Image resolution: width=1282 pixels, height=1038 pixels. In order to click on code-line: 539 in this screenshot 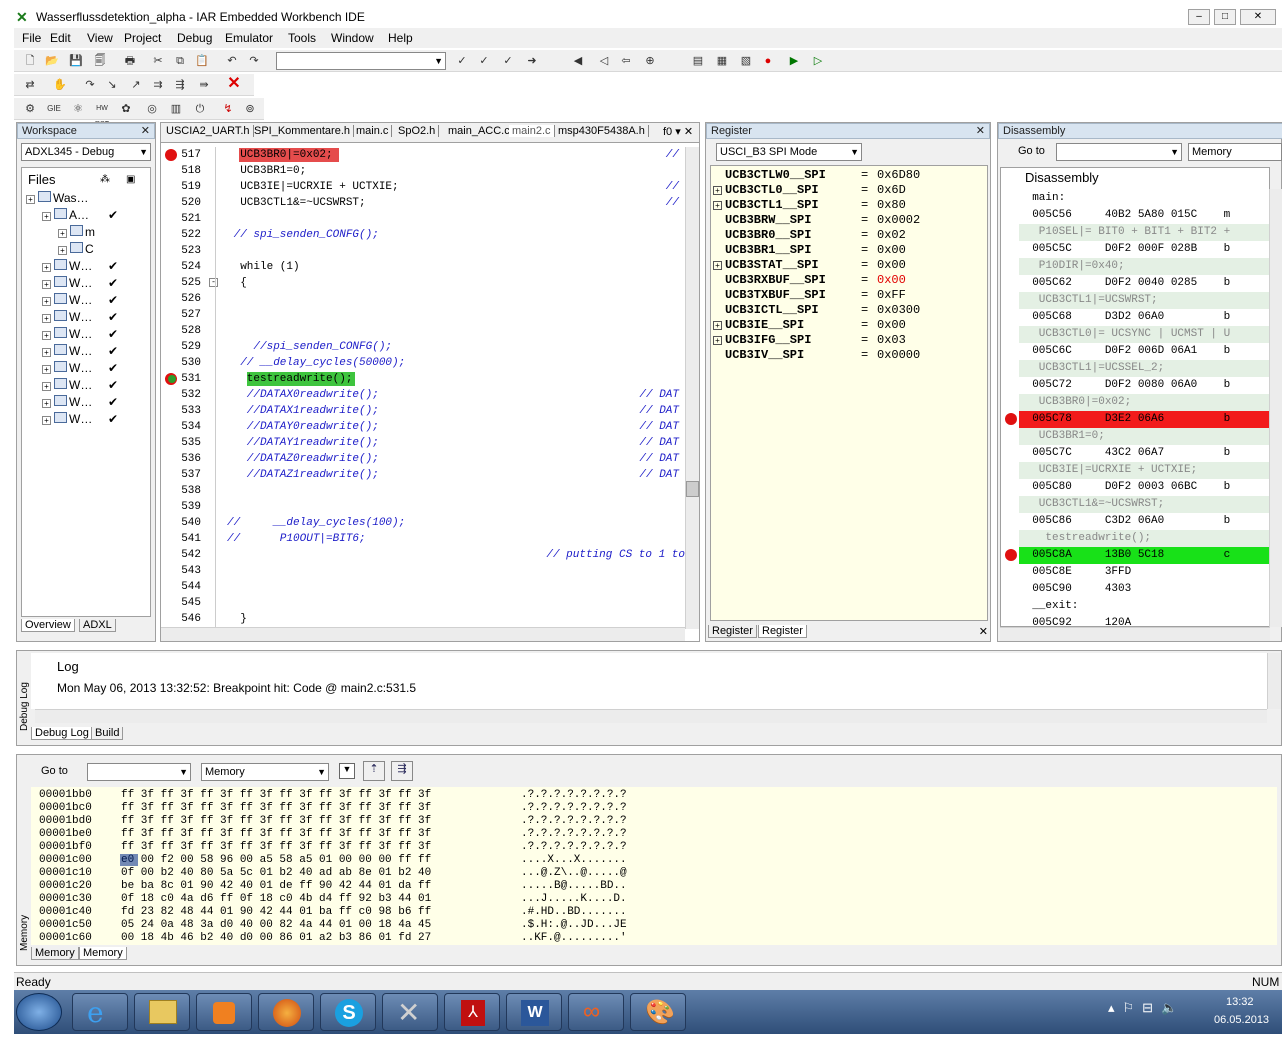, I will do `click(423, 507)`.